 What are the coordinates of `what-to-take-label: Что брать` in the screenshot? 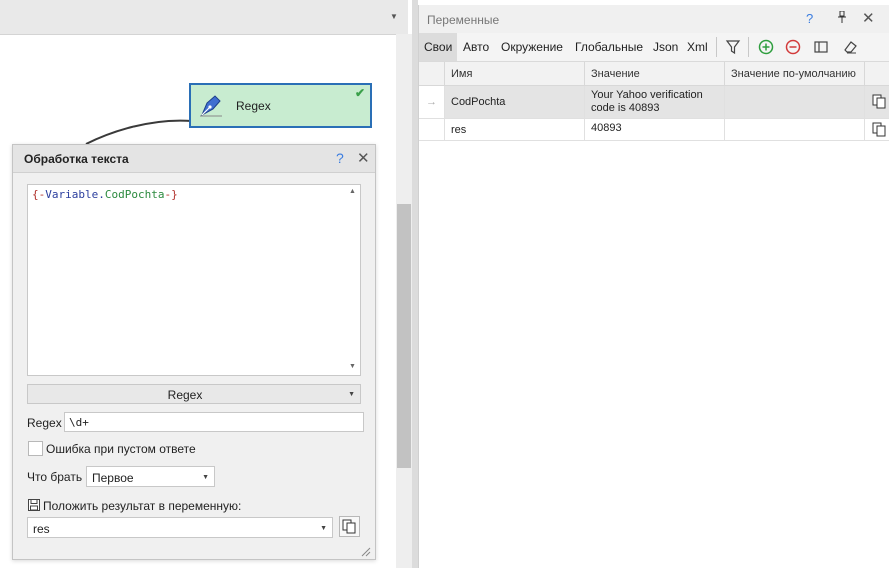 It's located at (55, 477).